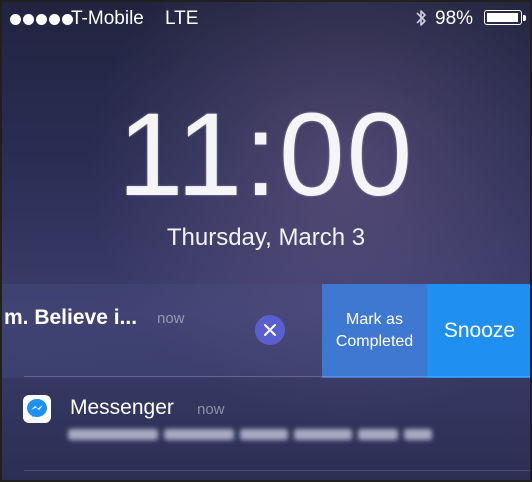 Image resolution: width=532 pixels, height=482 pixels. What do you see at coordinates (122, 407) in the screenshot?
I see `notification-app-name: Messenger` at bounding box center [122, 407].